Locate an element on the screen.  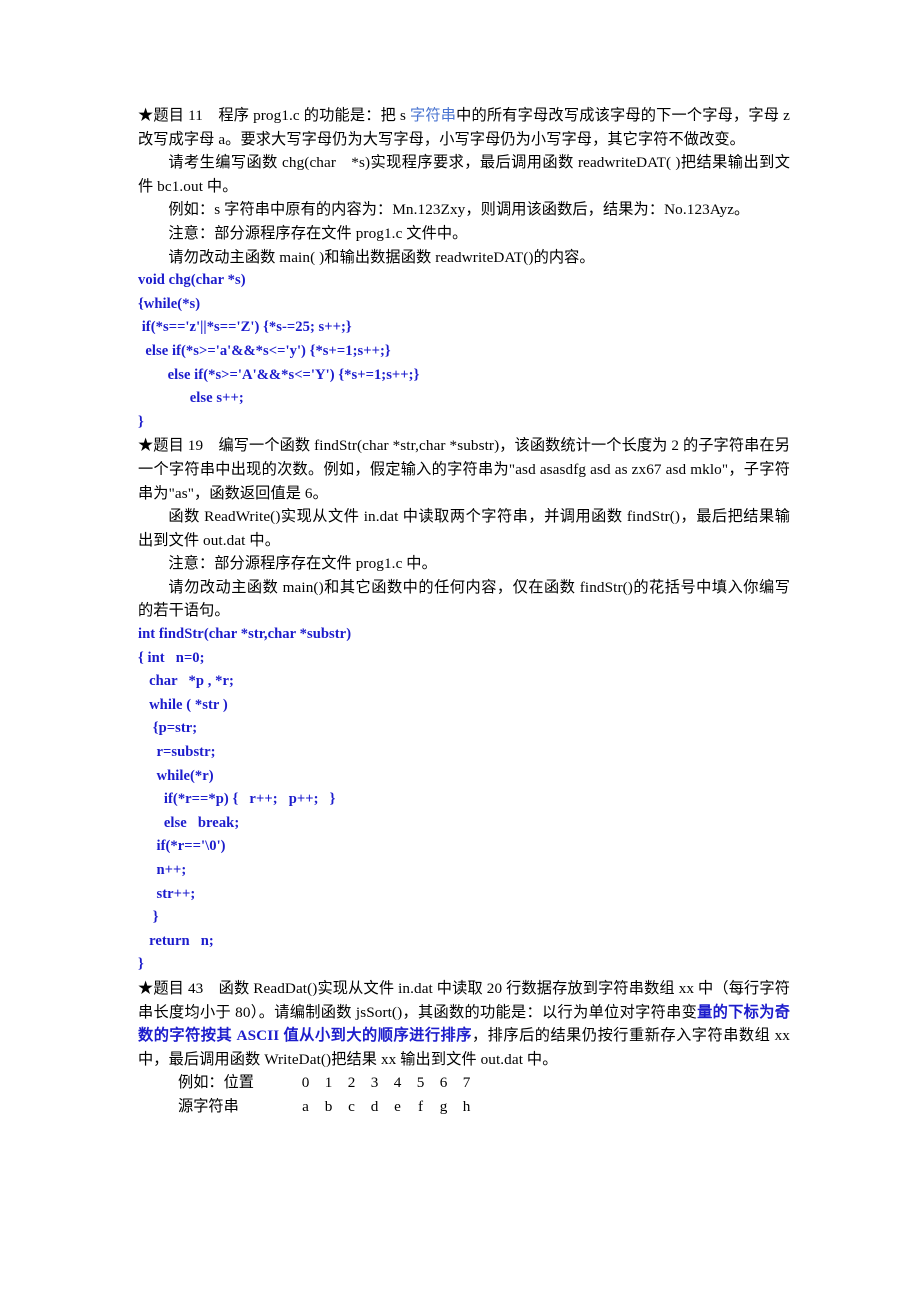
code-line: void chg(char *s) is located at coordinates (192, 280).